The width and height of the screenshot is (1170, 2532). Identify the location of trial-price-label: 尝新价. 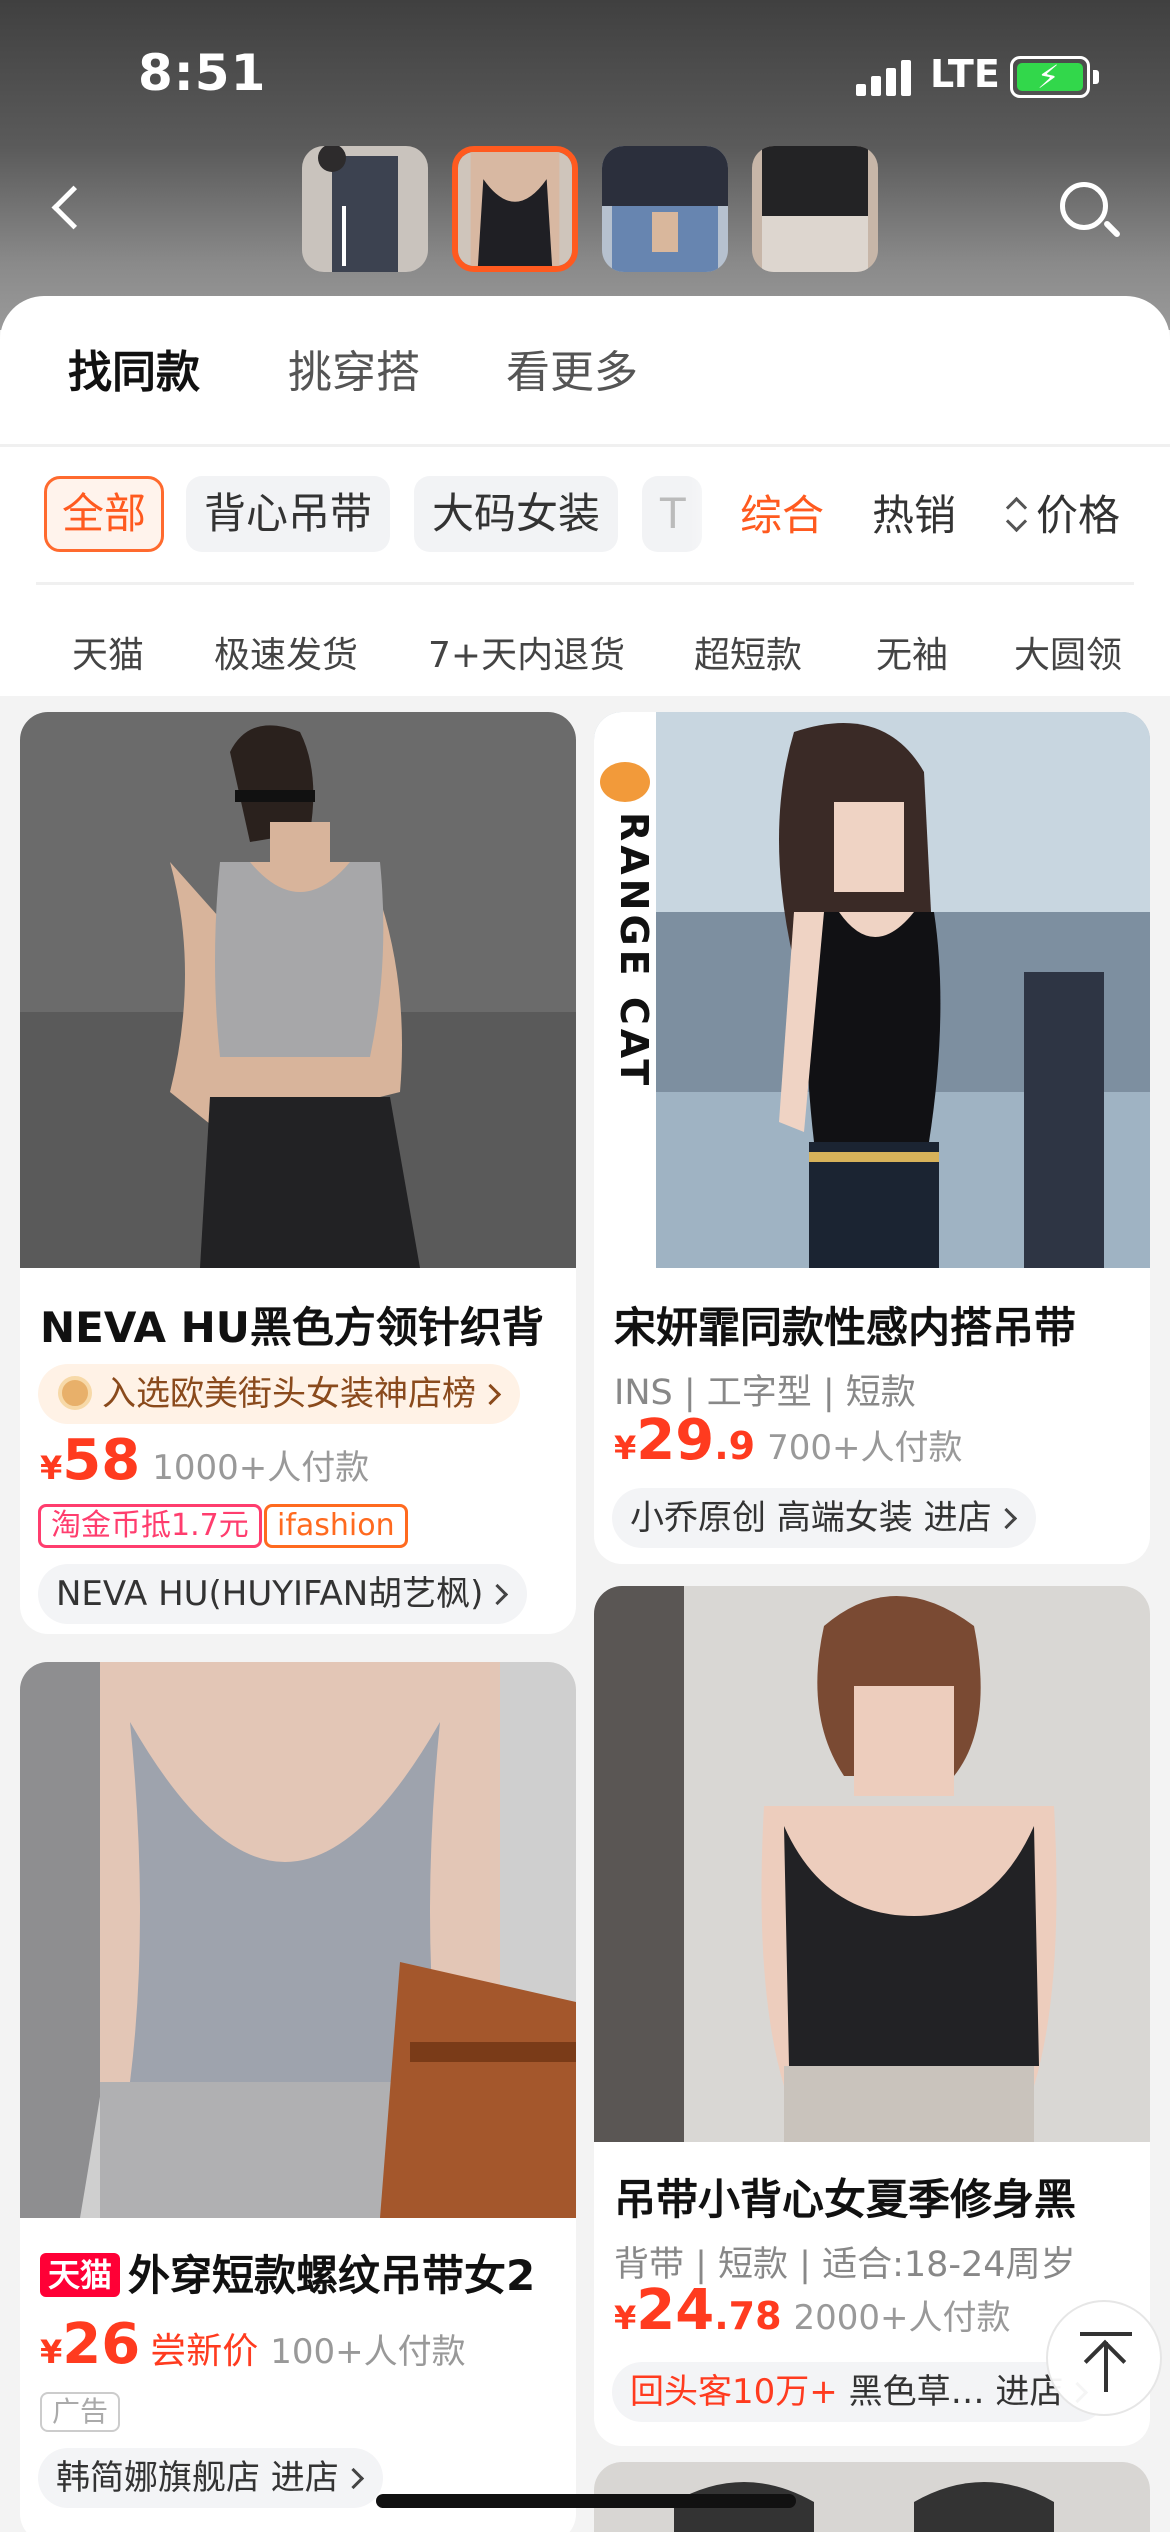
(204, 2351).